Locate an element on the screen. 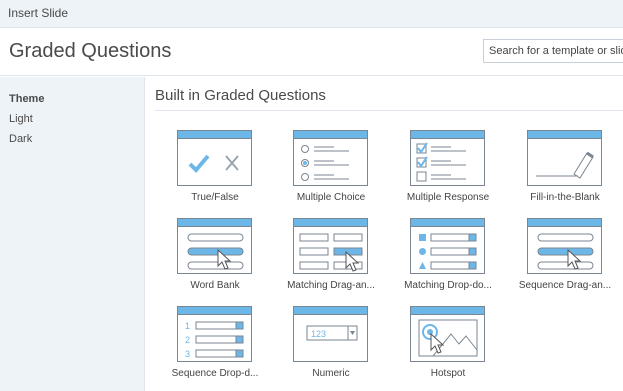 This screenshot has height=391, width=623. matching-dropdown-icon is located at coordinates (447, 246).